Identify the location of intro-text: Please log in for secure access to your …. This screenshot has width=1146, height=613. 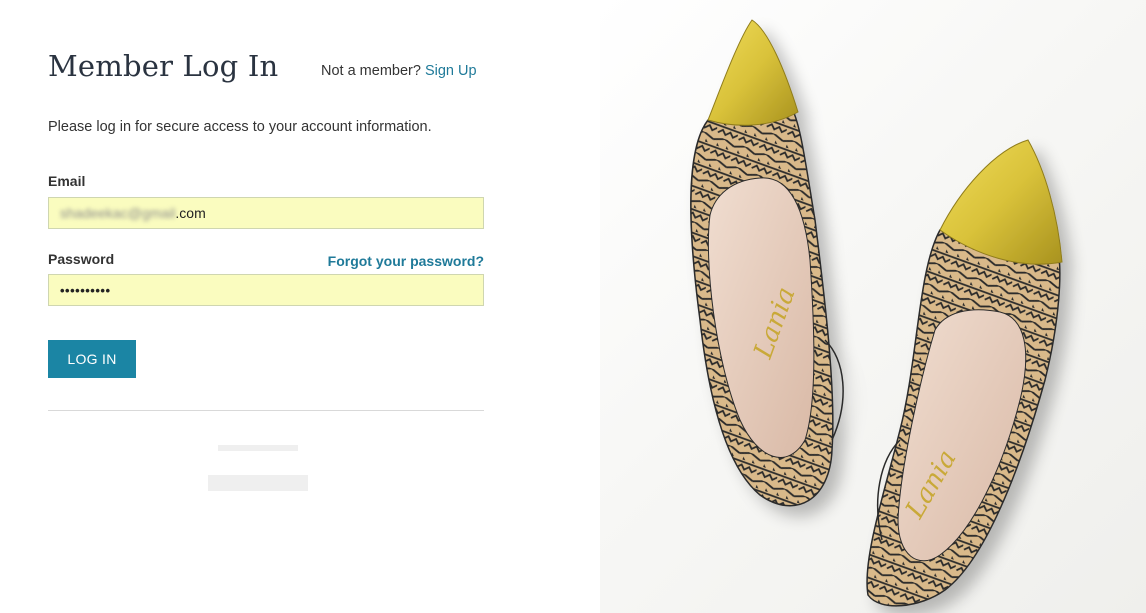
(240, 127).